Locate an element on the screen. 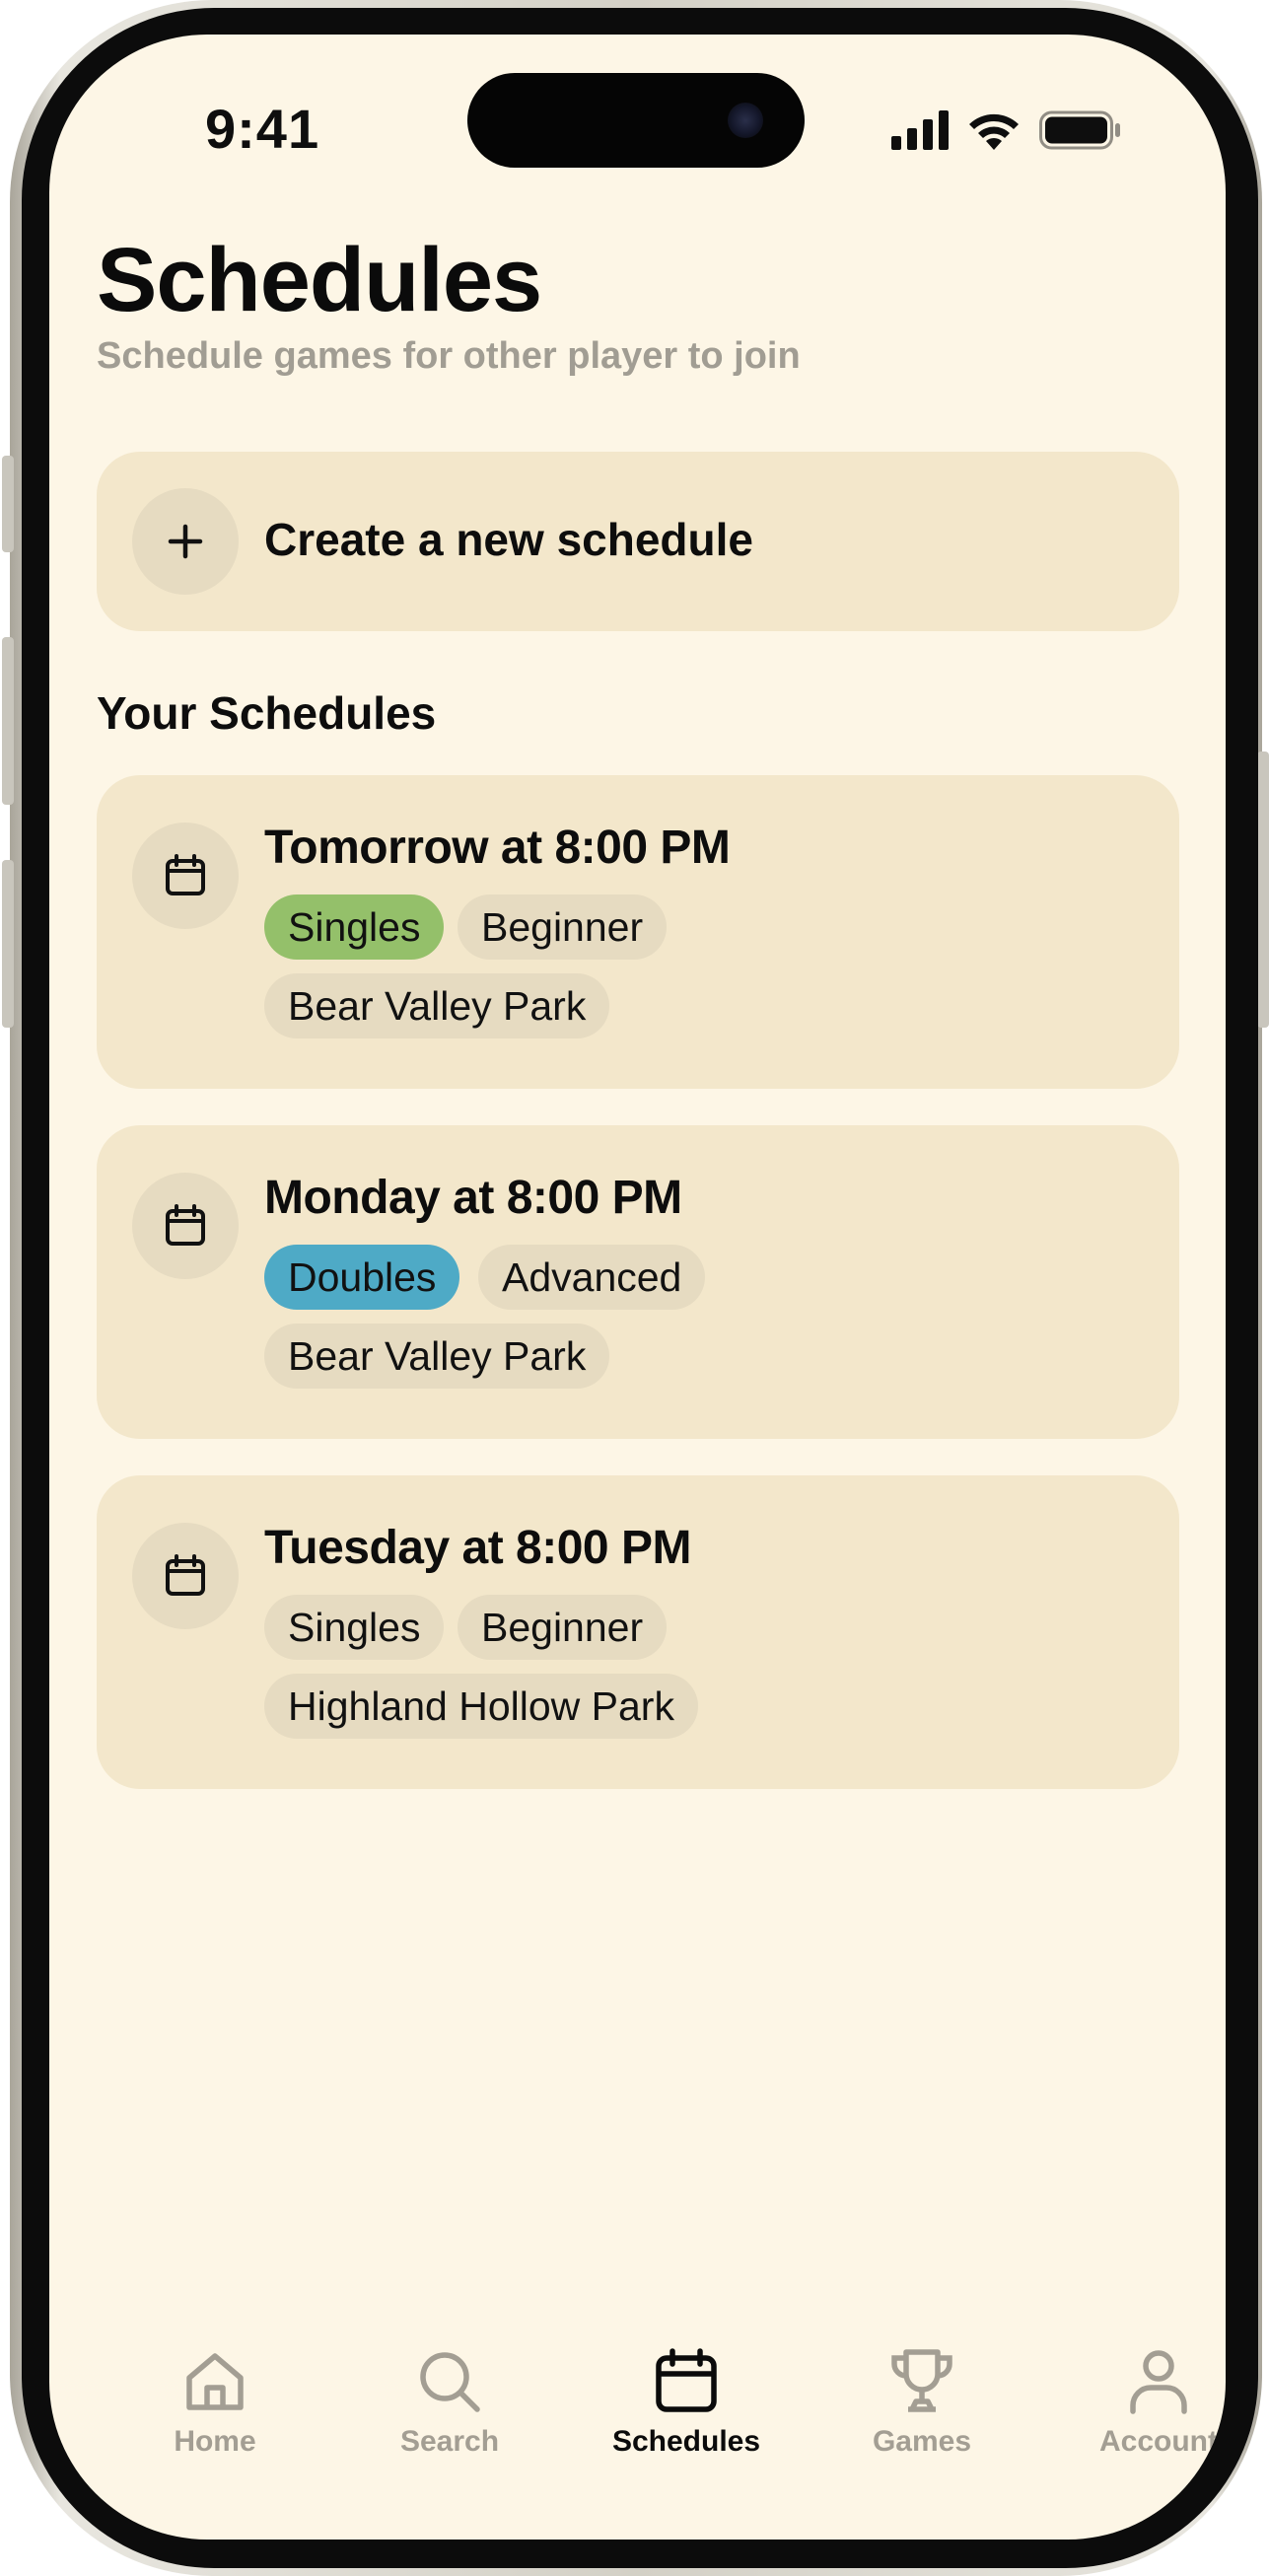  page-title: Schedules is located at coordinates (319, 280).